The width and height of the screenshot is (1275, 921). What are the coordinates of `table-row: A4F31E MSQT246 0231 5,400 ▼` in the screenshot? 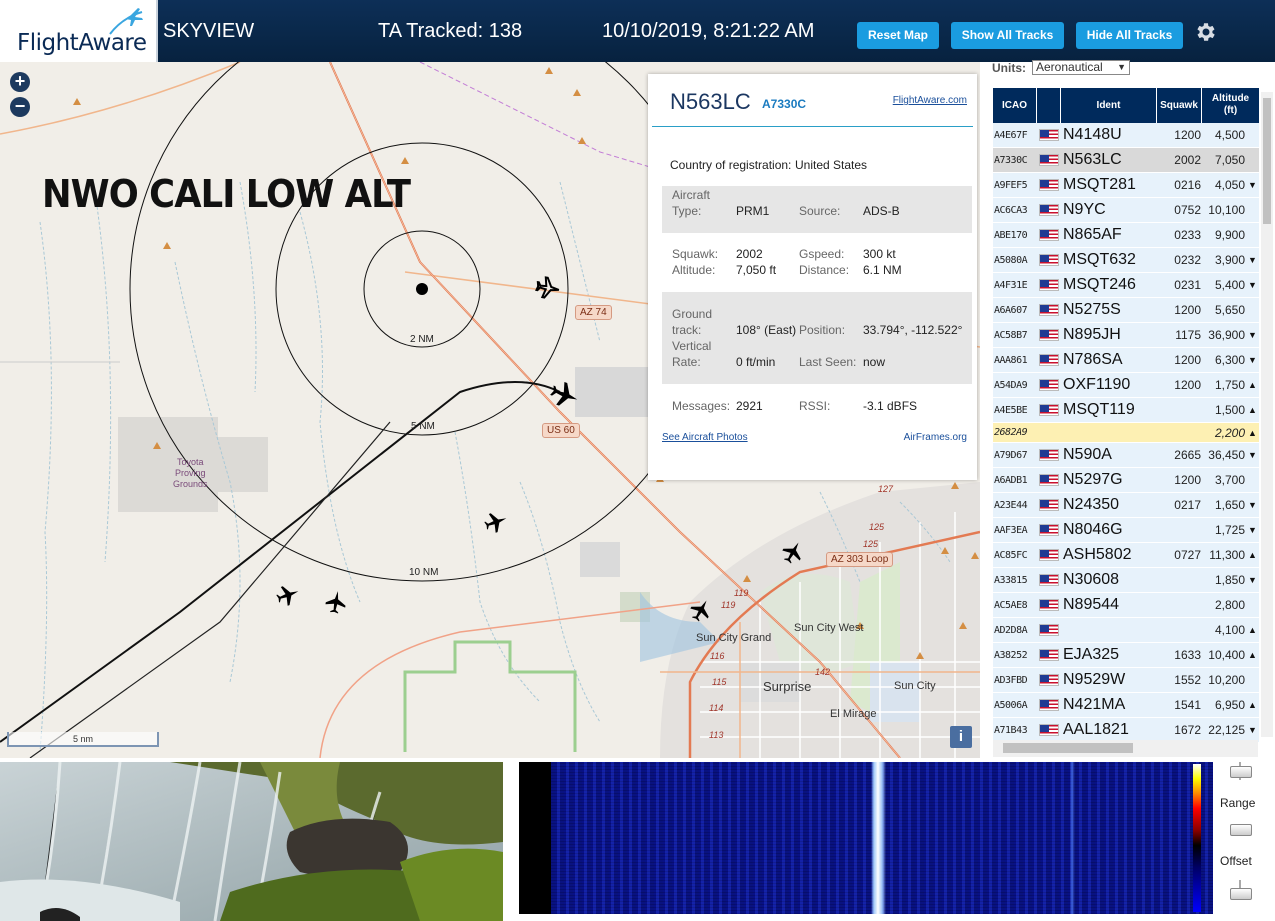 It's located at (1126, 285).